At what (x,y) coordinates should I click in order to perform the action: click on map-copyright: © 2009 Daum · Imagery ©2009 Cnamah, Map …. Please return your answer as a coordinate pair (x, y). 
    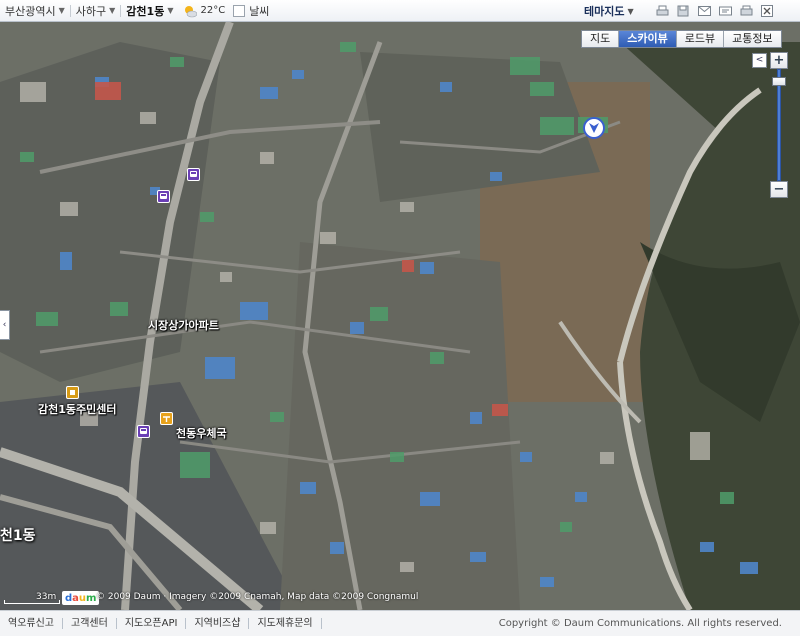
    Looking at the image, I should click on (257, 597).